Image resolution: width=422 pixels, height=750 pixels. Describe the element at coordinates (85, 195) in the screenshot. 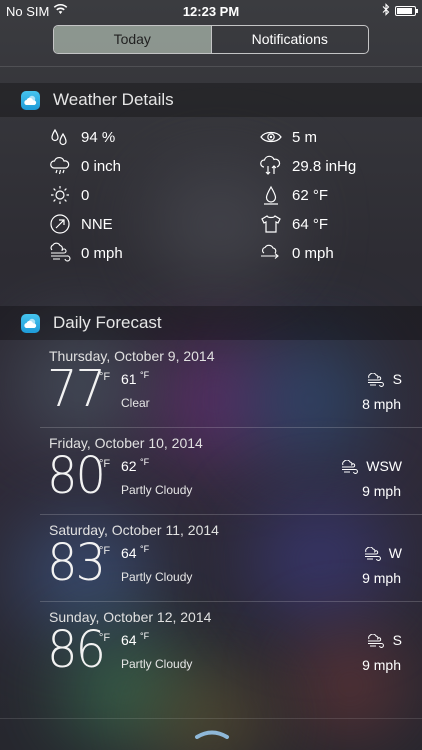

I see `uv-index-value: 0` at that location.